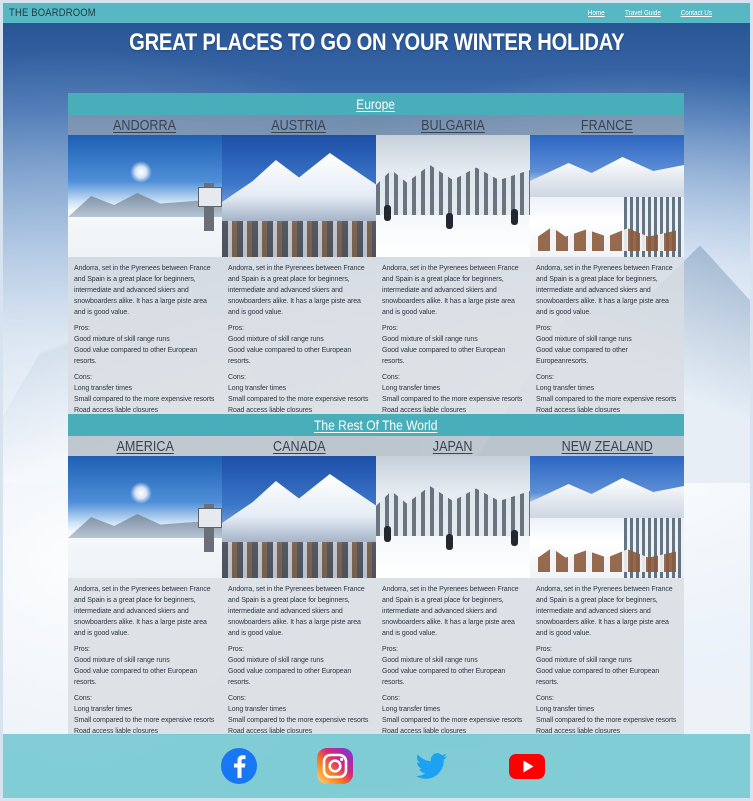  I want to click on footer, so click(376, 766).